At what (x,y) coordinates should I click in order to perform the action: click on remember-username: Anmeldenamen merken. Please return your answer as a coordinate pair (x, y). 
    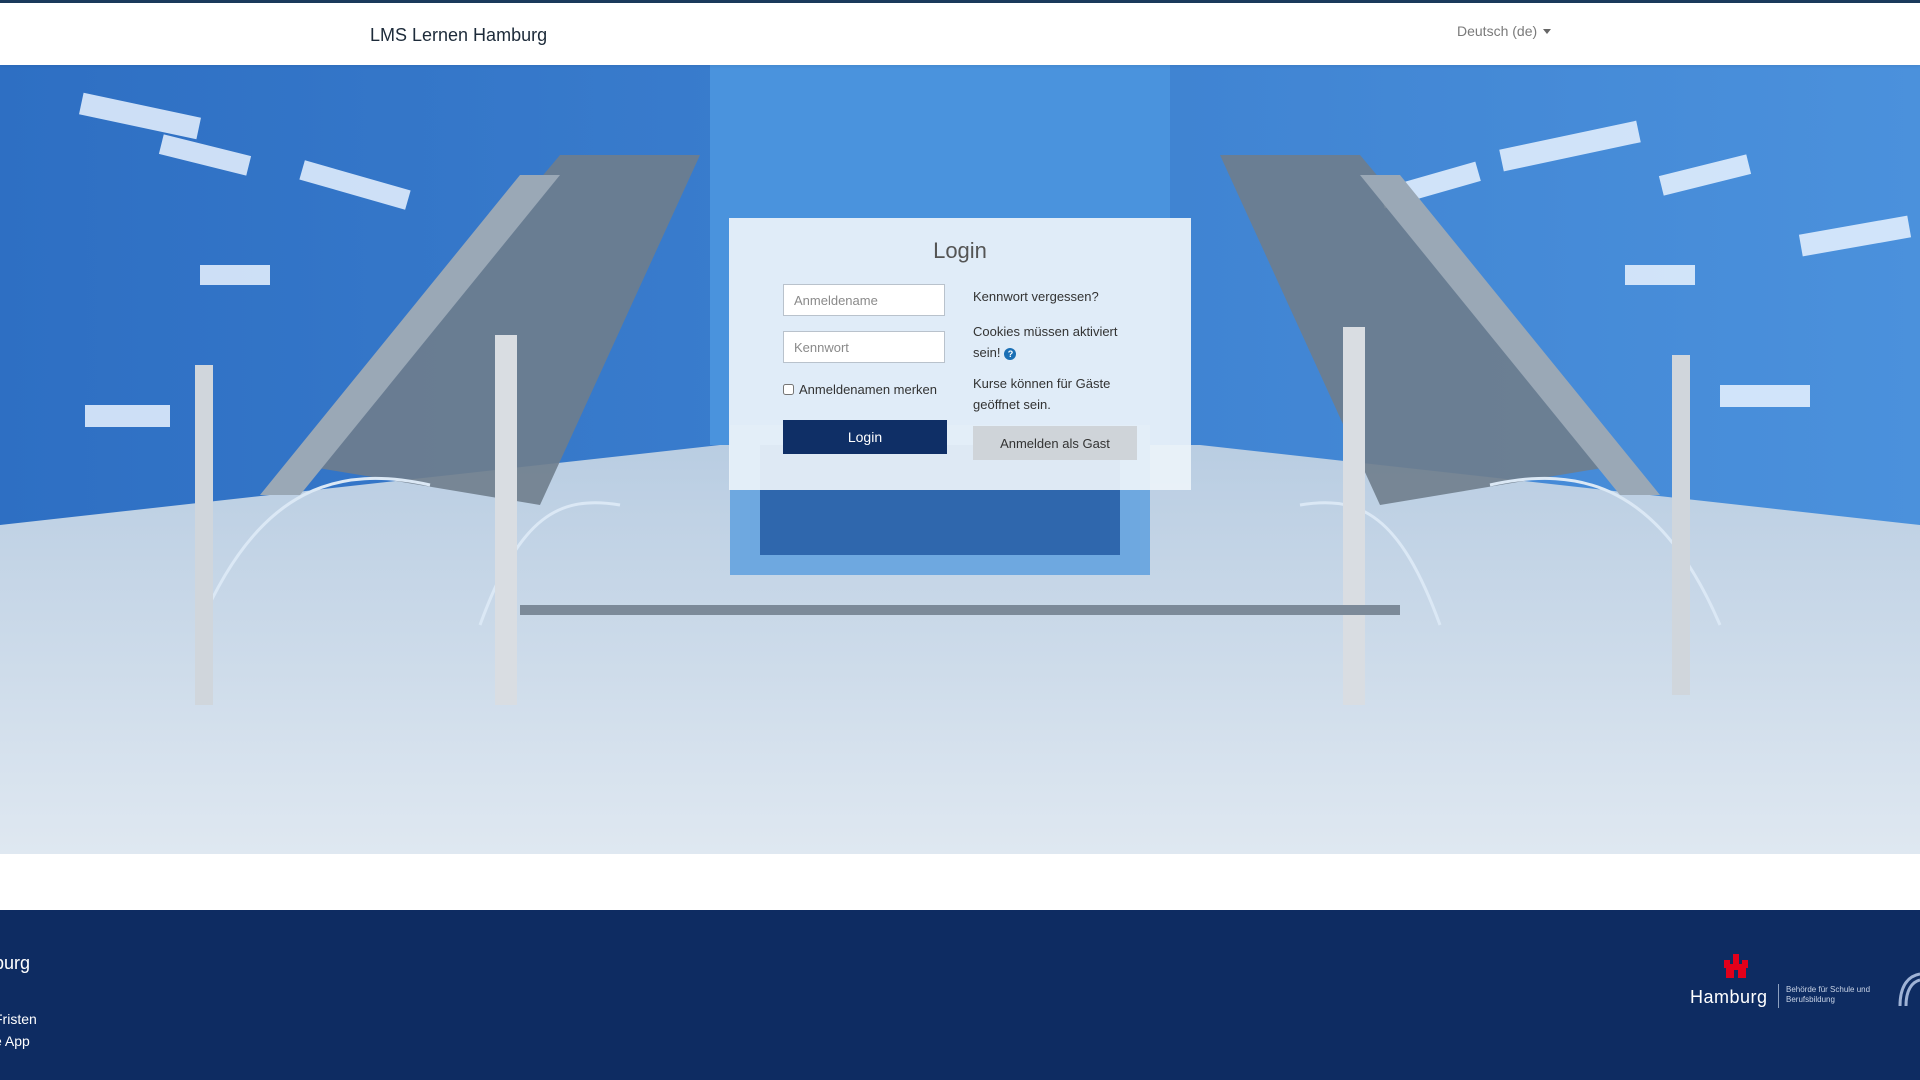
    Looking at the image, I should click on (860, 389).